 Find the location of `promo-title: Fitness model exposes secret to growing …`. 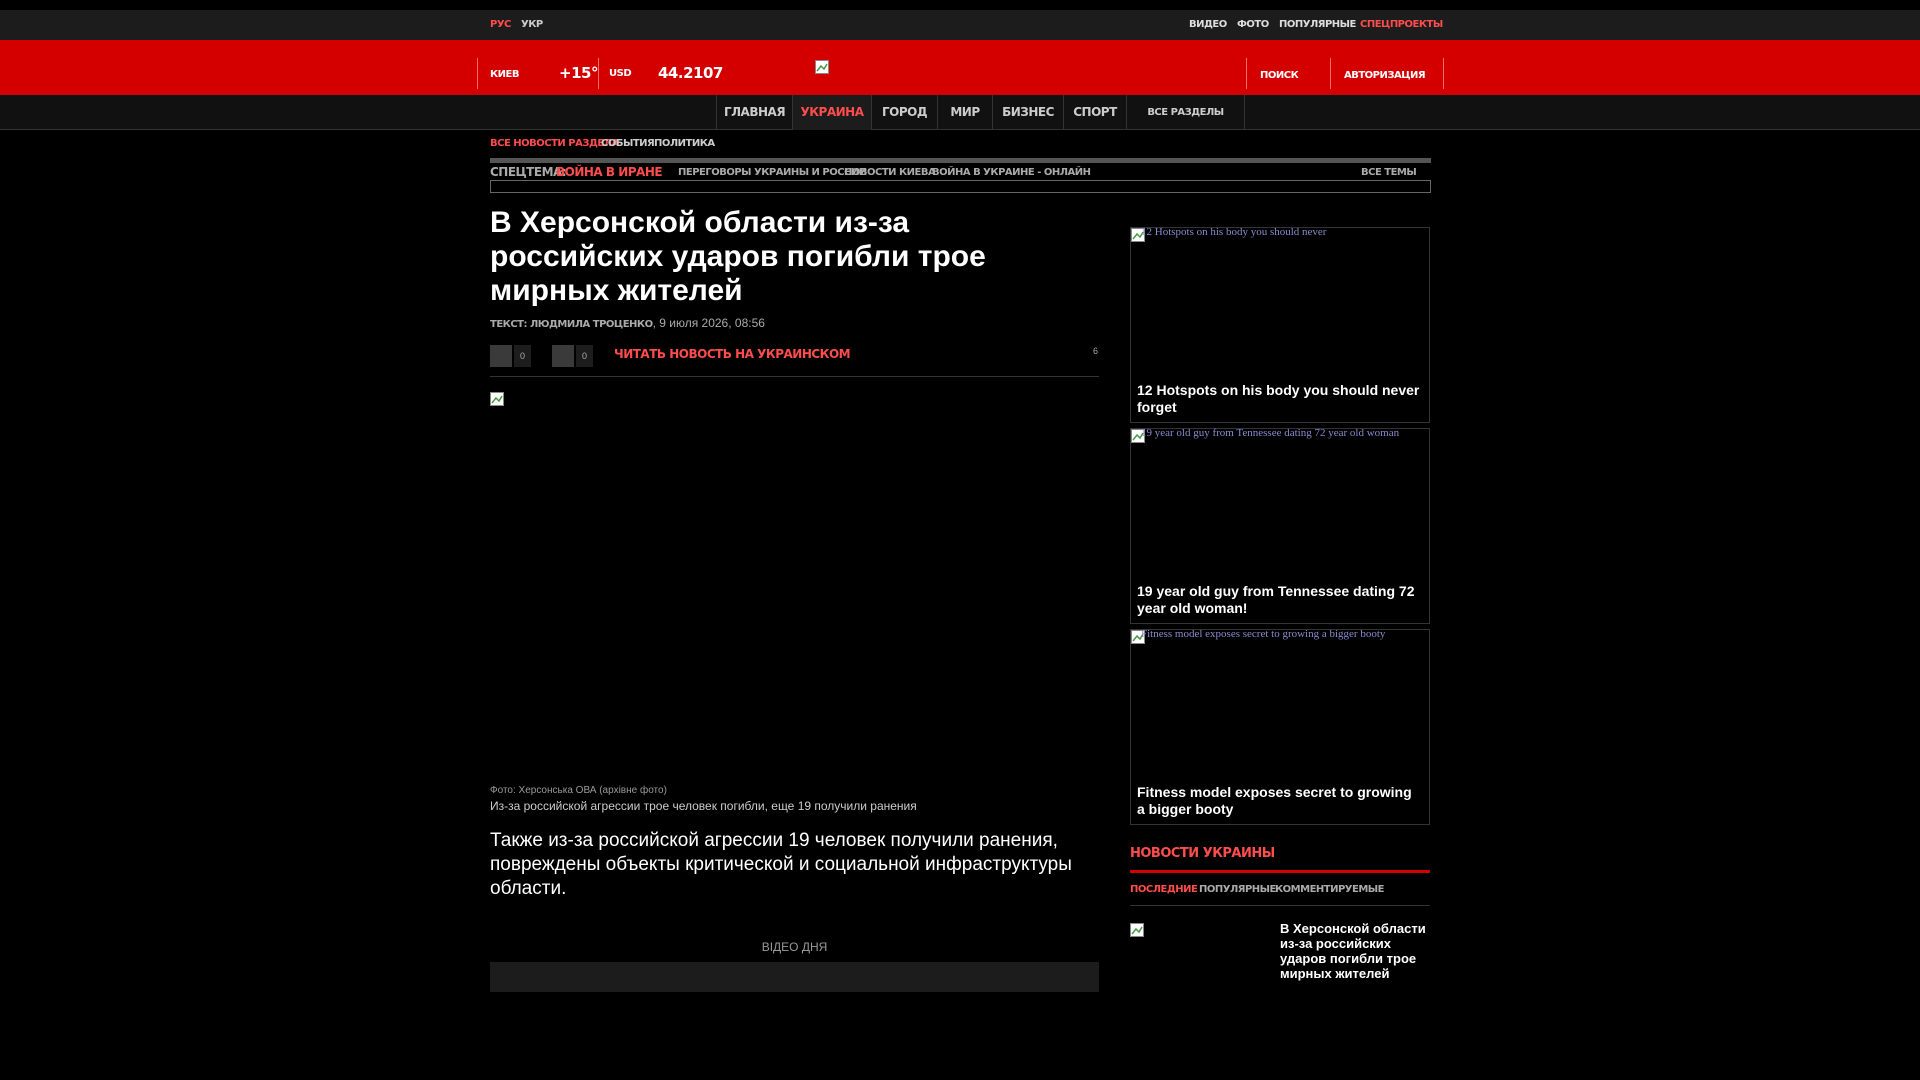

promo-title: Fitness model exposes secret to growing … is located at coordinates (1279, 801).